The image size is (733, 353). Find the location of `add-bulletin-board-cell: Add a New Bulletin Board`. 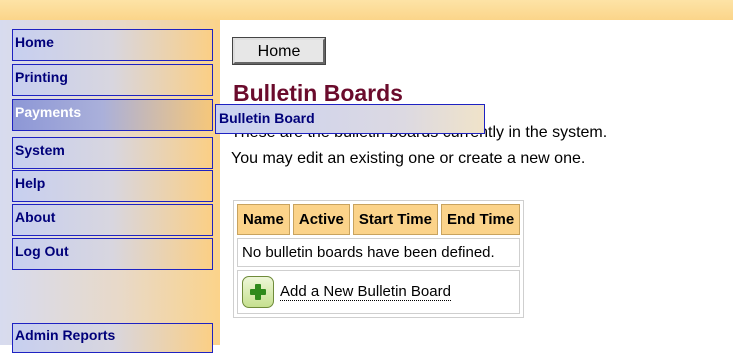

add-bulletin-board-cell: Add a New Bulletin Board is located at coordinates (379, 292).